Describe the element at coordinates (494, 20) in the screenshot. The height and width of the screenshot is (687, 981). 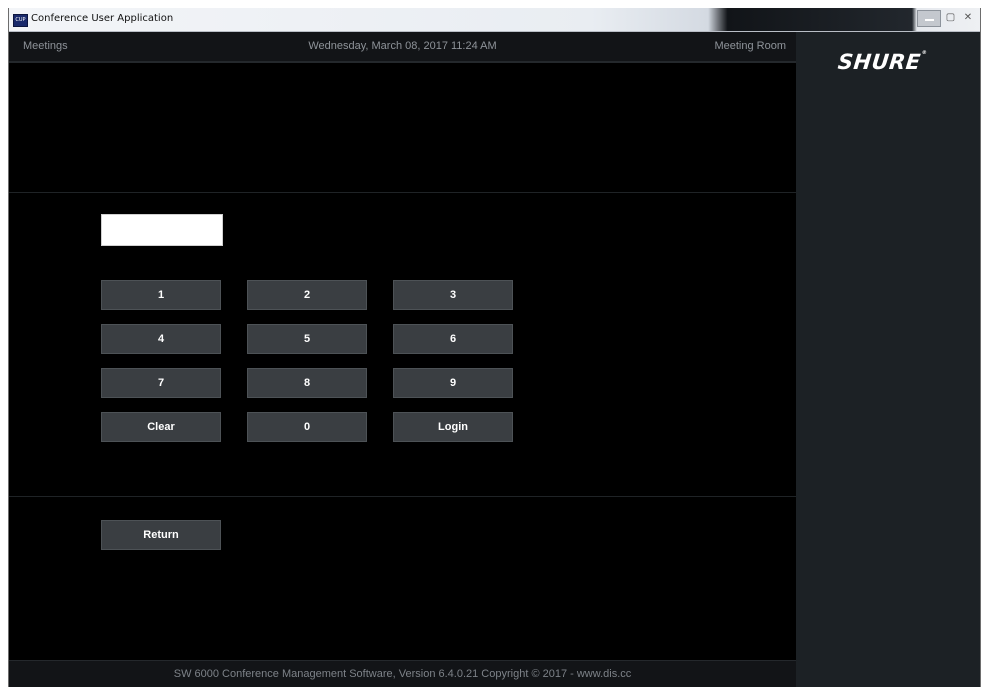
I see `title-bar: CUP Conference User Application ▢ ✕` at that location.